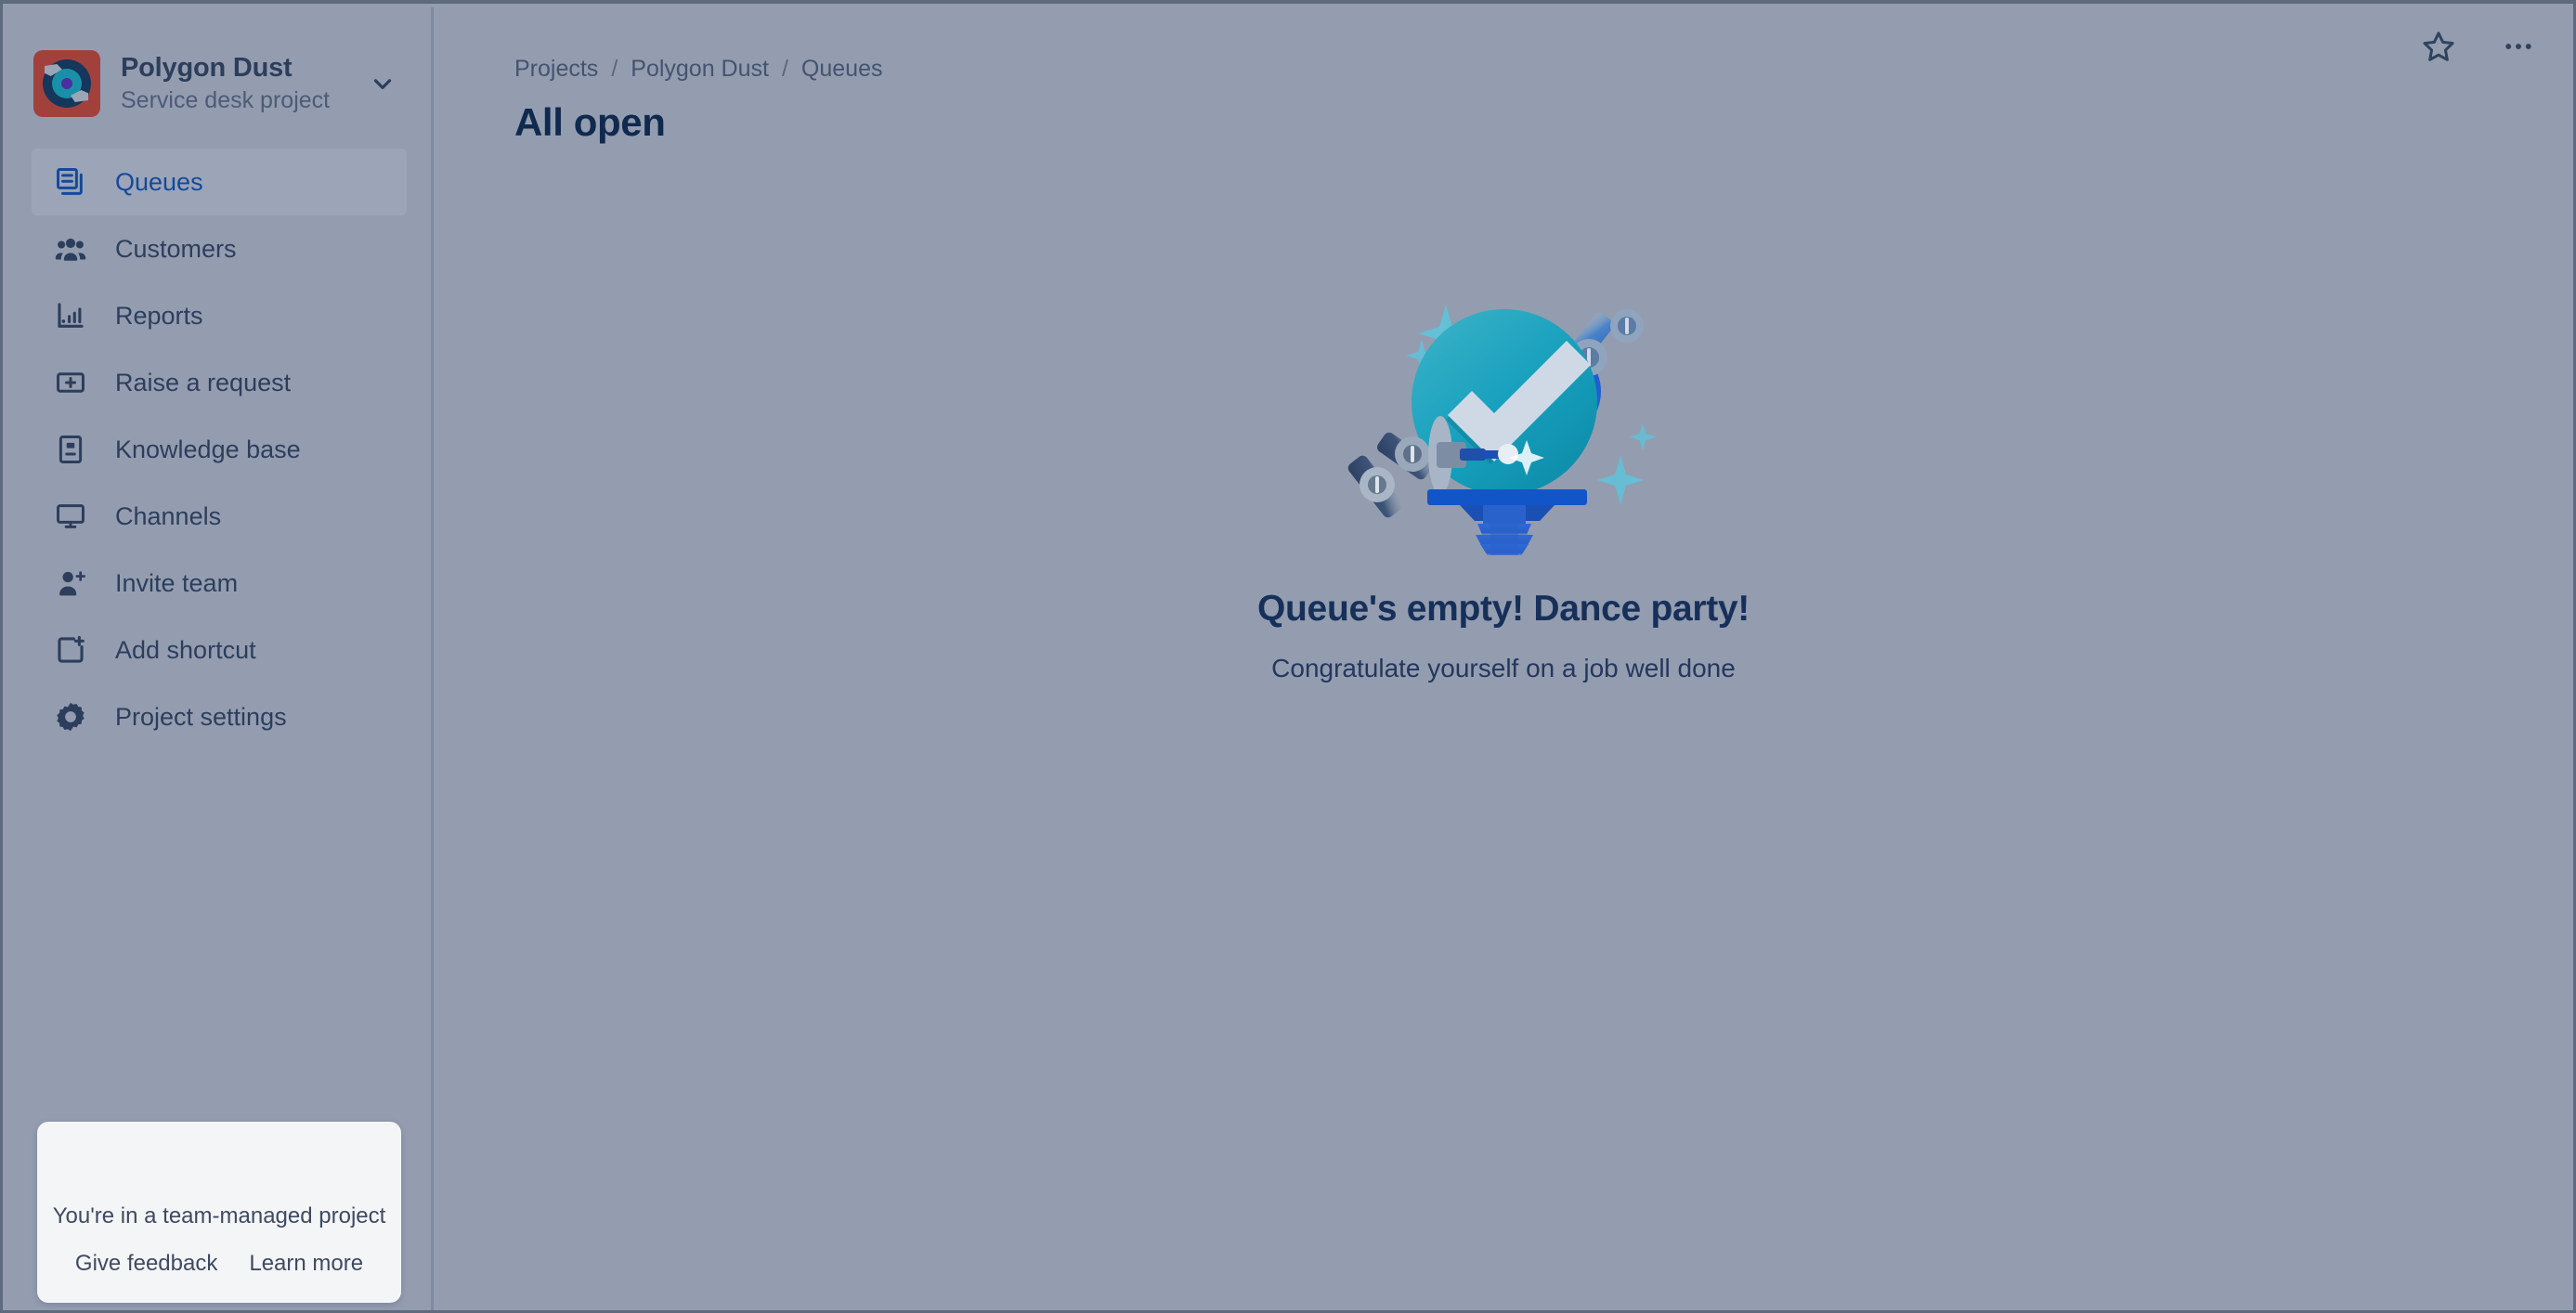  I want to click on project-meta: Polygon Dust Service desk project, so click(243, 84).